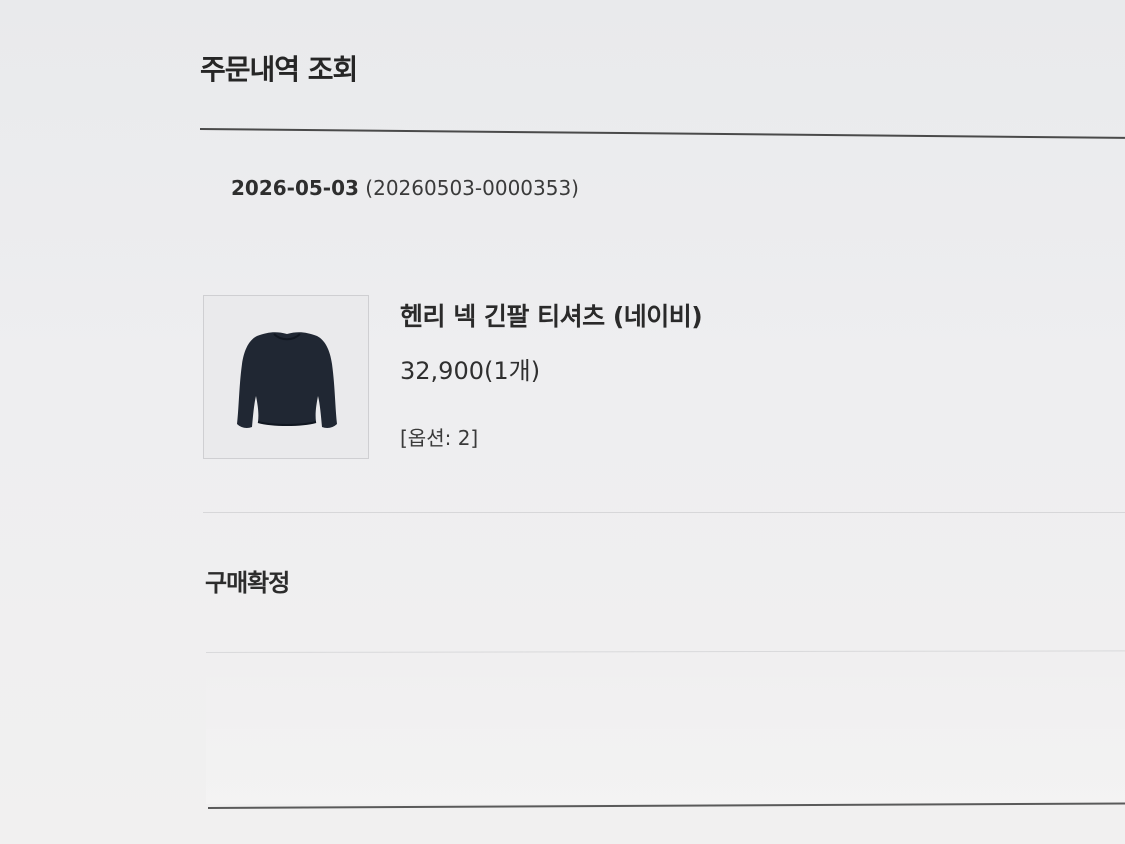 Image resolution: width=1125 pixels, height=844 pixels. I want to click on purchase-confirmation-divider, so click(665, 651).